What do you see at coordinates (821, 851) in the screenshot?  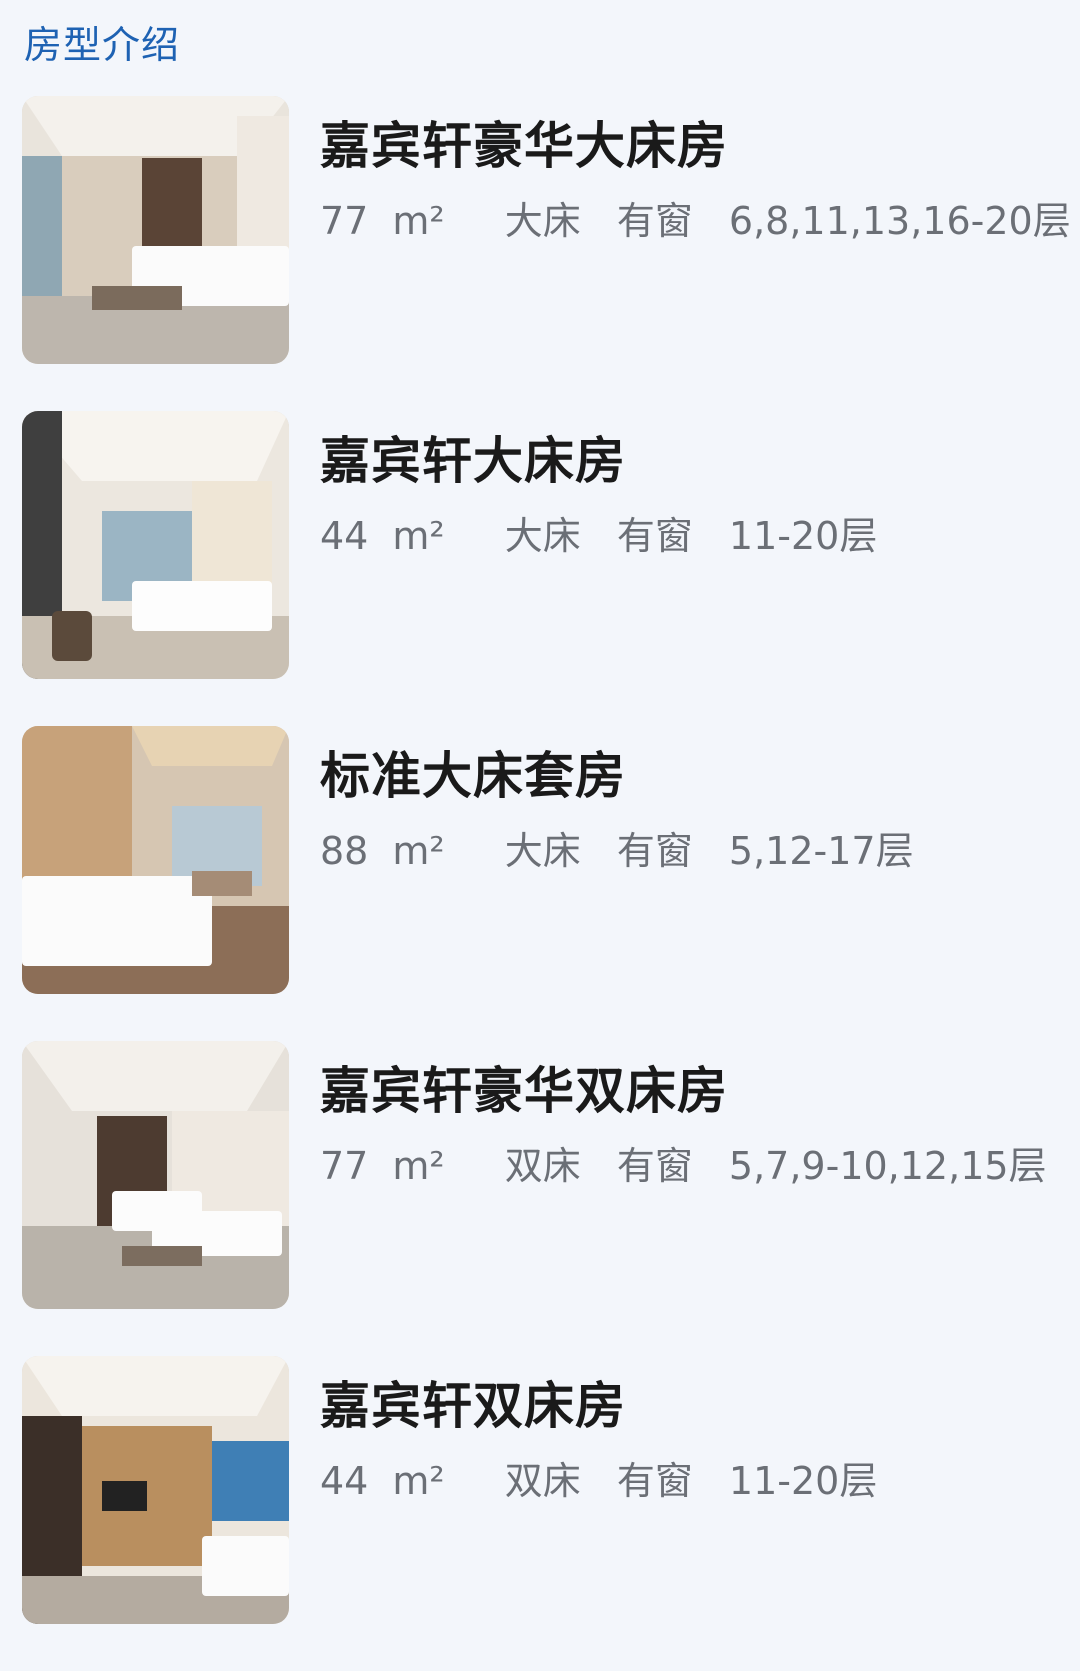 I see `room-floors: 5,12-17层` at bounding box center [821, 851].